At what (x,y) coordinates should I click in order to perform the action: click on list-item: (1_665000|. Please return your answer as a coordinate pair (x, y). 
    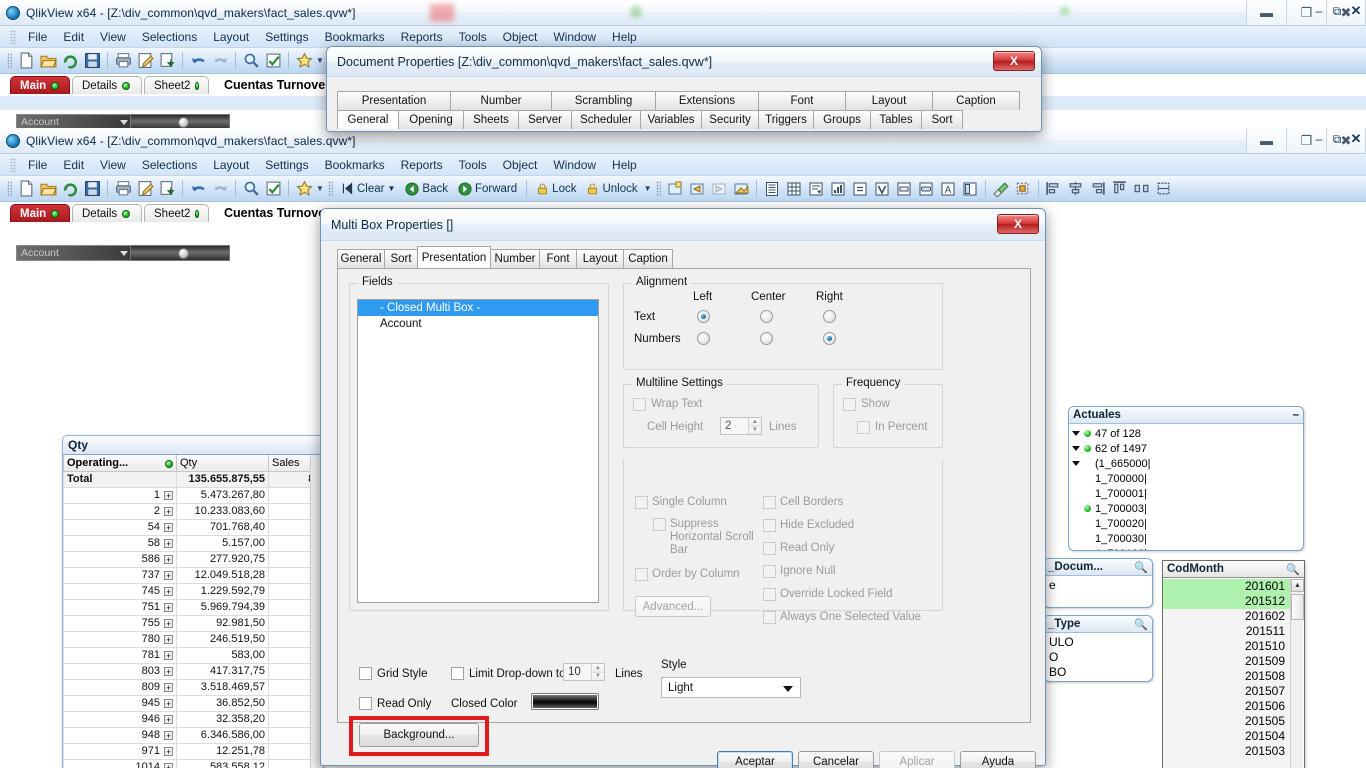
    Looking at the image, I should click on (1186, 463).